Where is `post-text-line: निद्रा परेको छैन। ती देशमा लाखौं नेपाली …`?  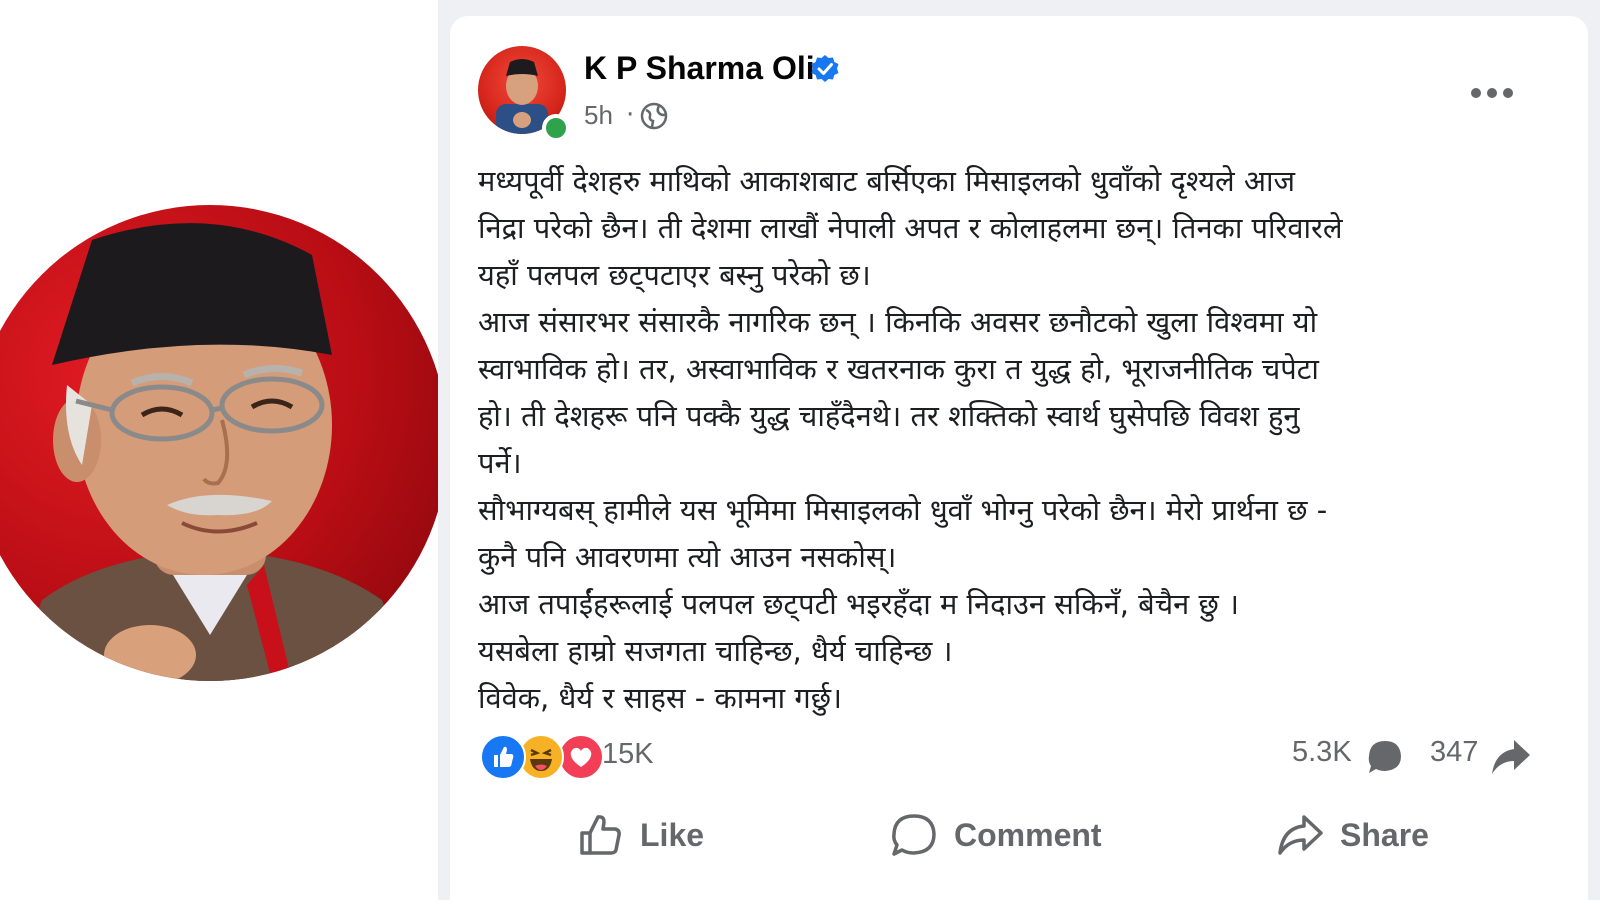
post-text-line: निद्रा परेको छैन। ती देशमा लाखौं नेपाली … is located at coordinates (910, 228).